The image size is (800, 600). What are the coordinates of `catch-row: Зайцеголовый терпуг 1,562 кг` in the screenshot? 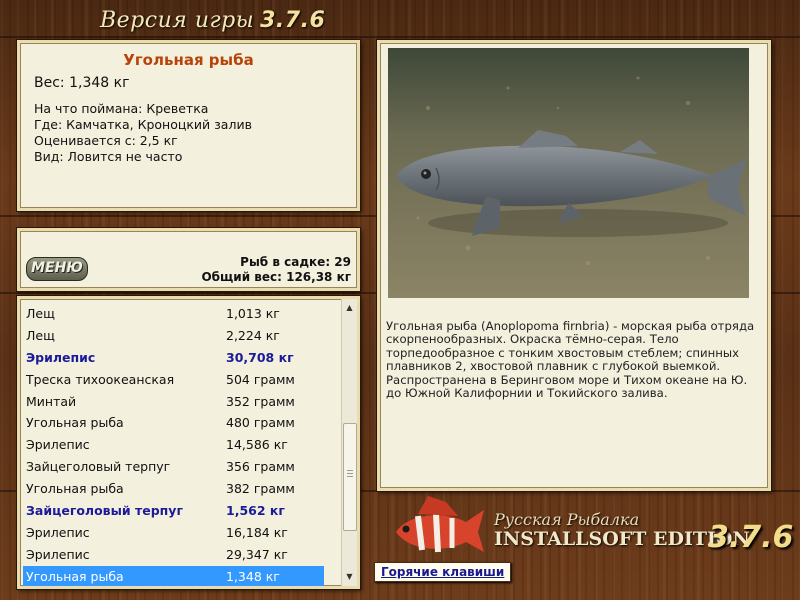 It's located at (181, 511).